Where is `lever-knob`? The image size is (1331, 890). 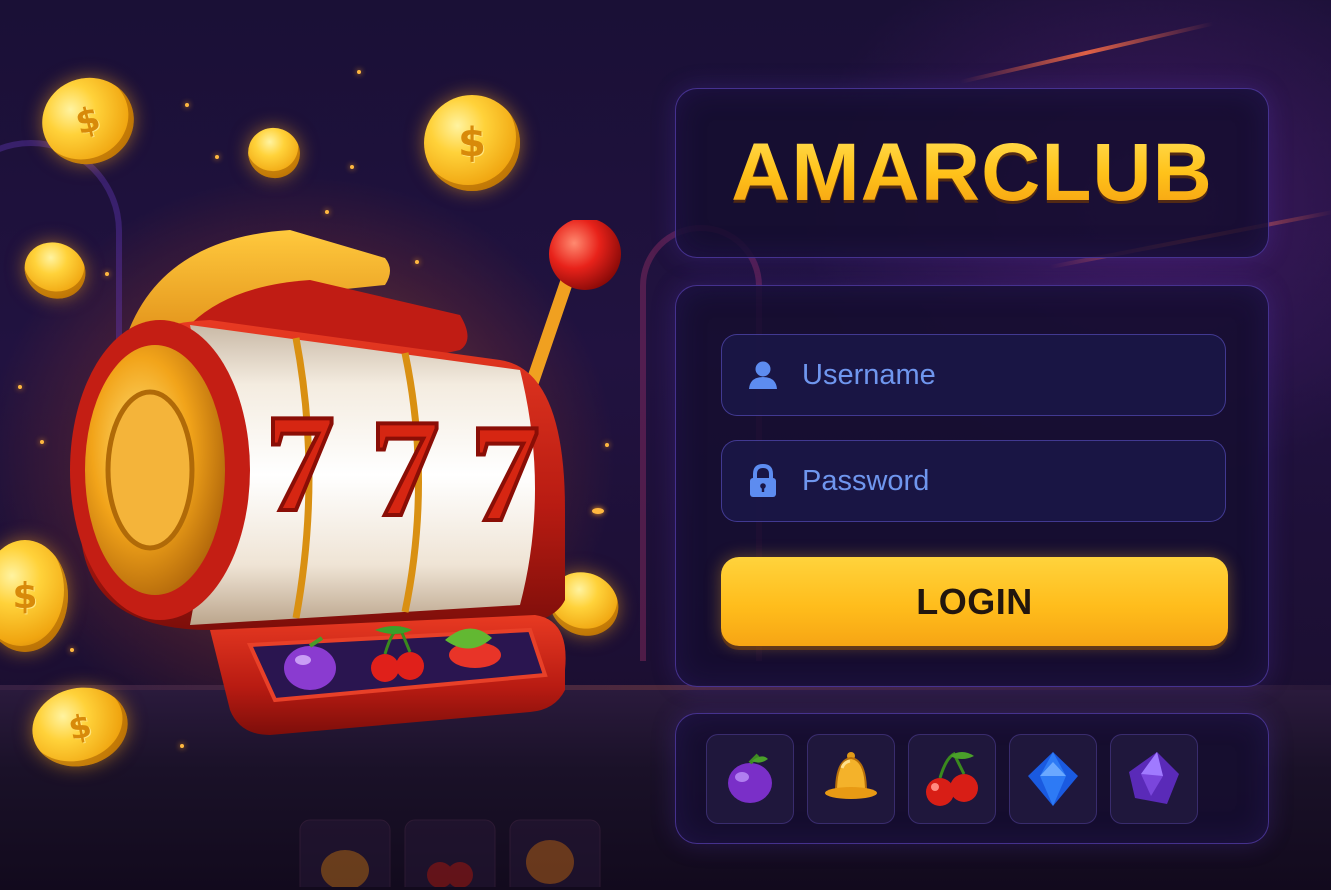
lever-knob is located at coordinates (585, 254).